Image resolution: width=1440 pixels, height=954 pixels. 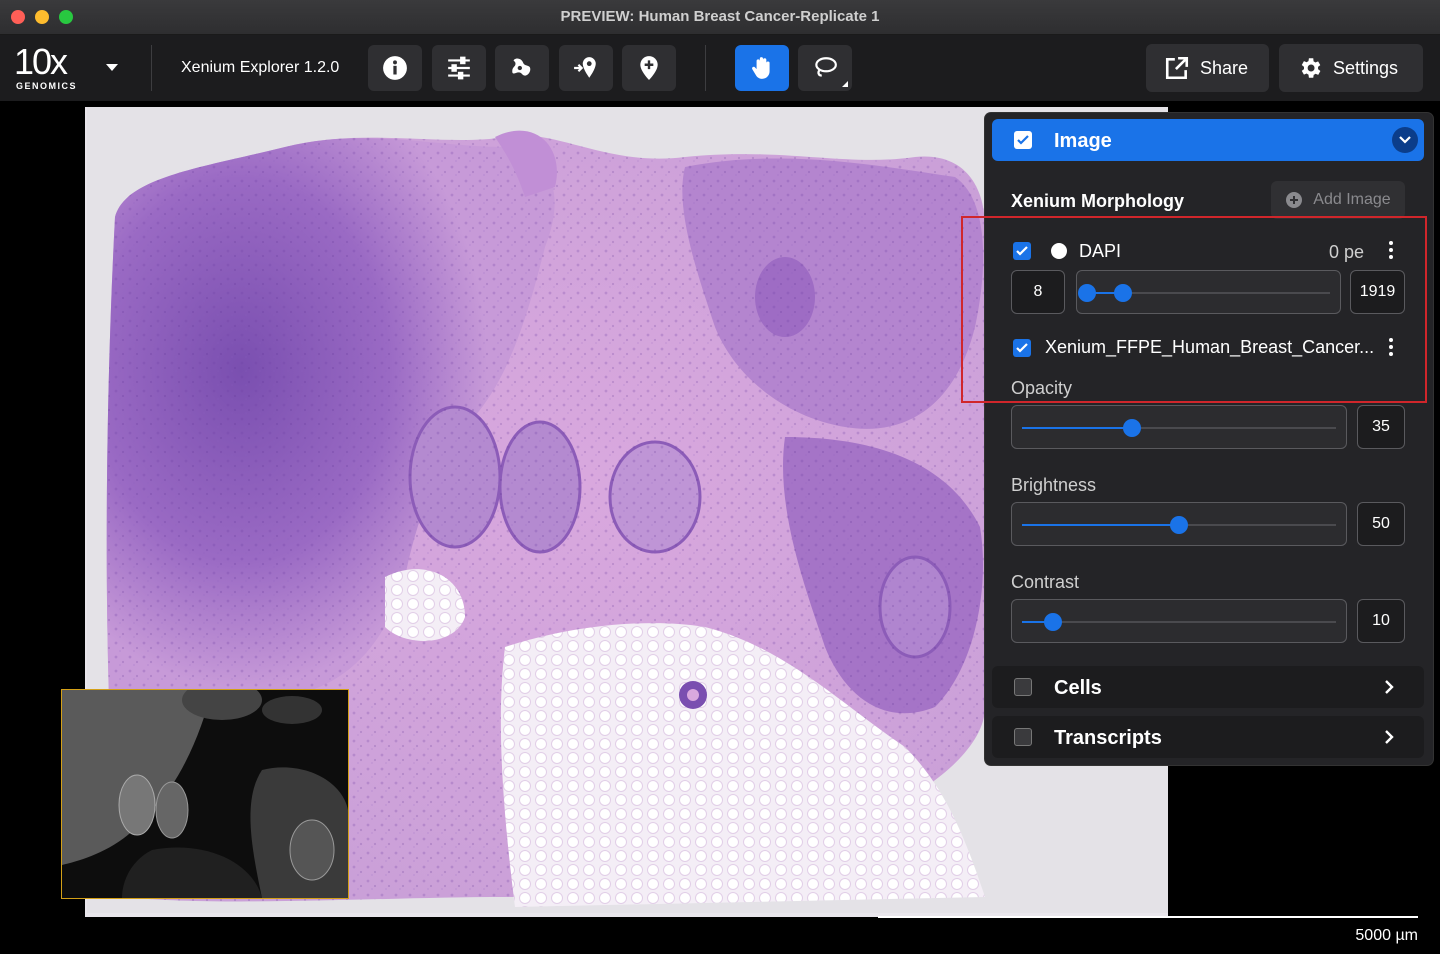 I want to click on brightness-slider, so click(x=1179, y=524).